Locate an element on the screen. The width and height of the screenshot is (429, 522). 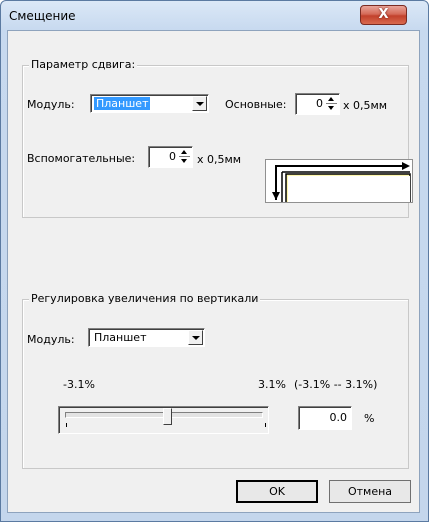
title-bar: Смещение X is located at coordinates (214, 16).